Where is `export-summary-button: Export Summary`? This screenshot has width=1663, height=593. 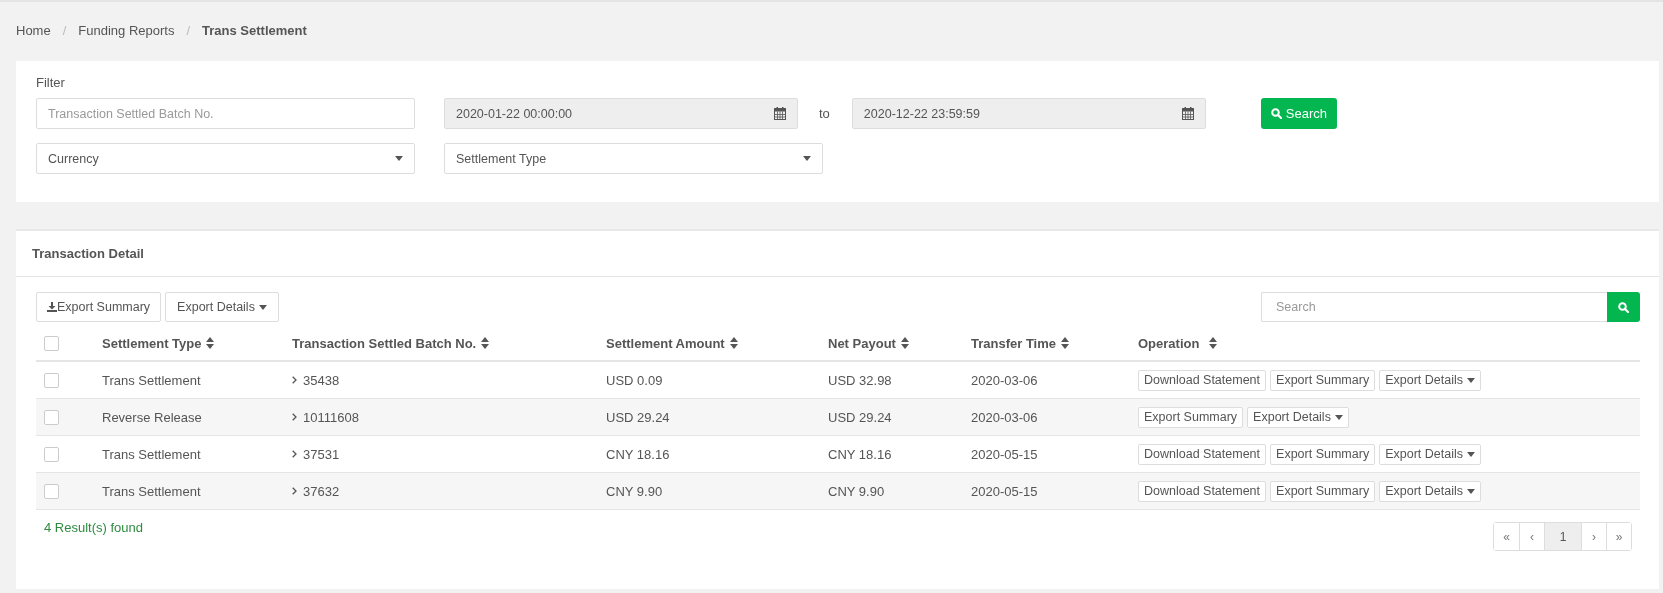 export-summary-button: Export Summary is located at coordinates (99, 307).